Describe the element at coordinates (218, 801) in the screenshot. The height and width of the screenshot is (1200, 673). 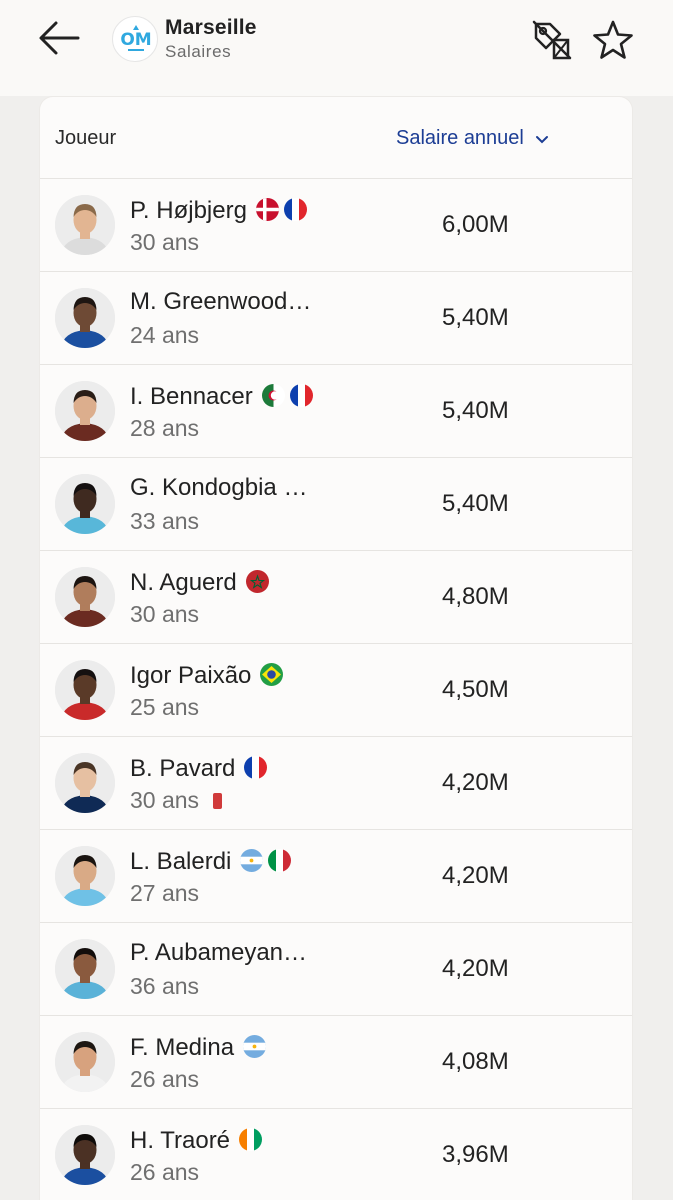
I see `red-card-icon` at that location.